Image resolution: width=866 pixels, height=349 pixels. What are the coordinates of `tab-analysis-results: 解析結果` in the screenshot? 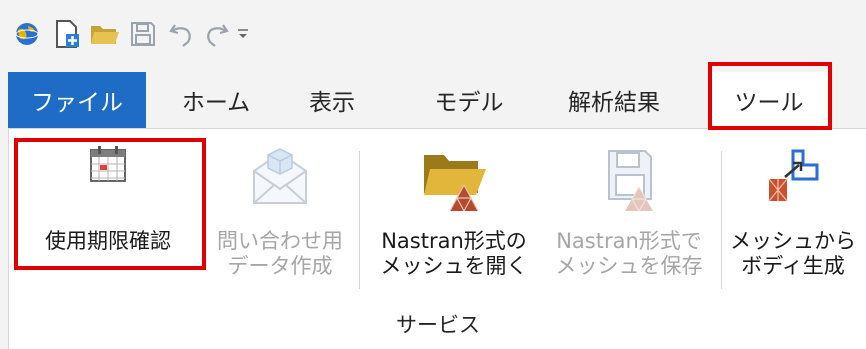 It's located at (614, 100).